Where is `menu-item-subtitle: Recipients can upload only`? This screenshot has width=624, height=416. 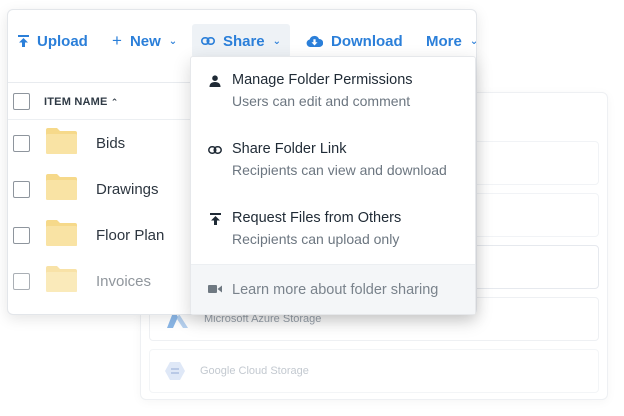
menu-item-subtitle: Recipients can upload only is located at coordinates (316, 239).